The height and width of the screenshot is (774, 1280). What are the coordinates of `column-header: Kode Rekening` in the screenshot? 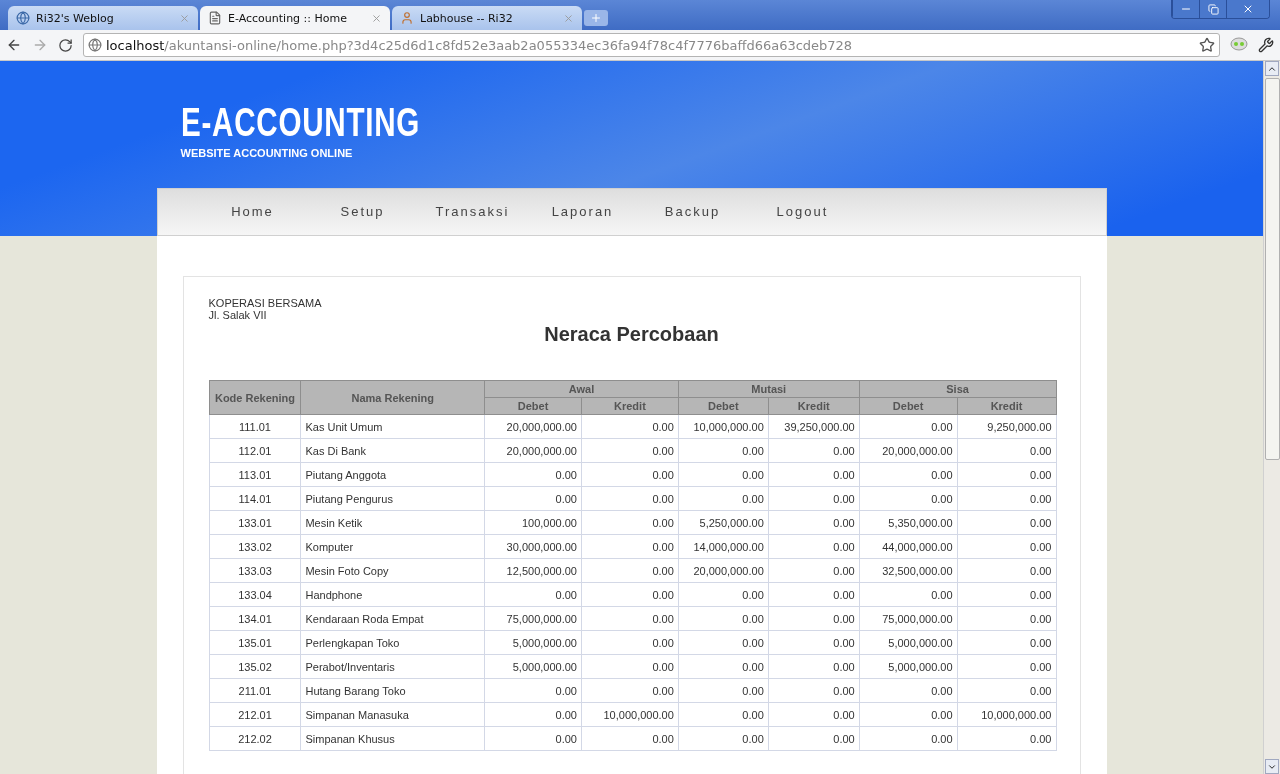 It's located at (255, 397).